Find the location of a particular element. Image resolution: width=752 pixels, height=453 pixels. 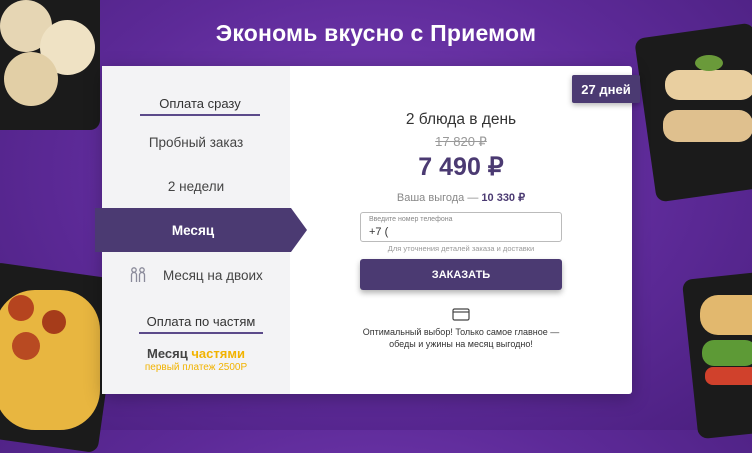

order-button: ЗАКАЗАТЬ is located at coordinates (461, 274).